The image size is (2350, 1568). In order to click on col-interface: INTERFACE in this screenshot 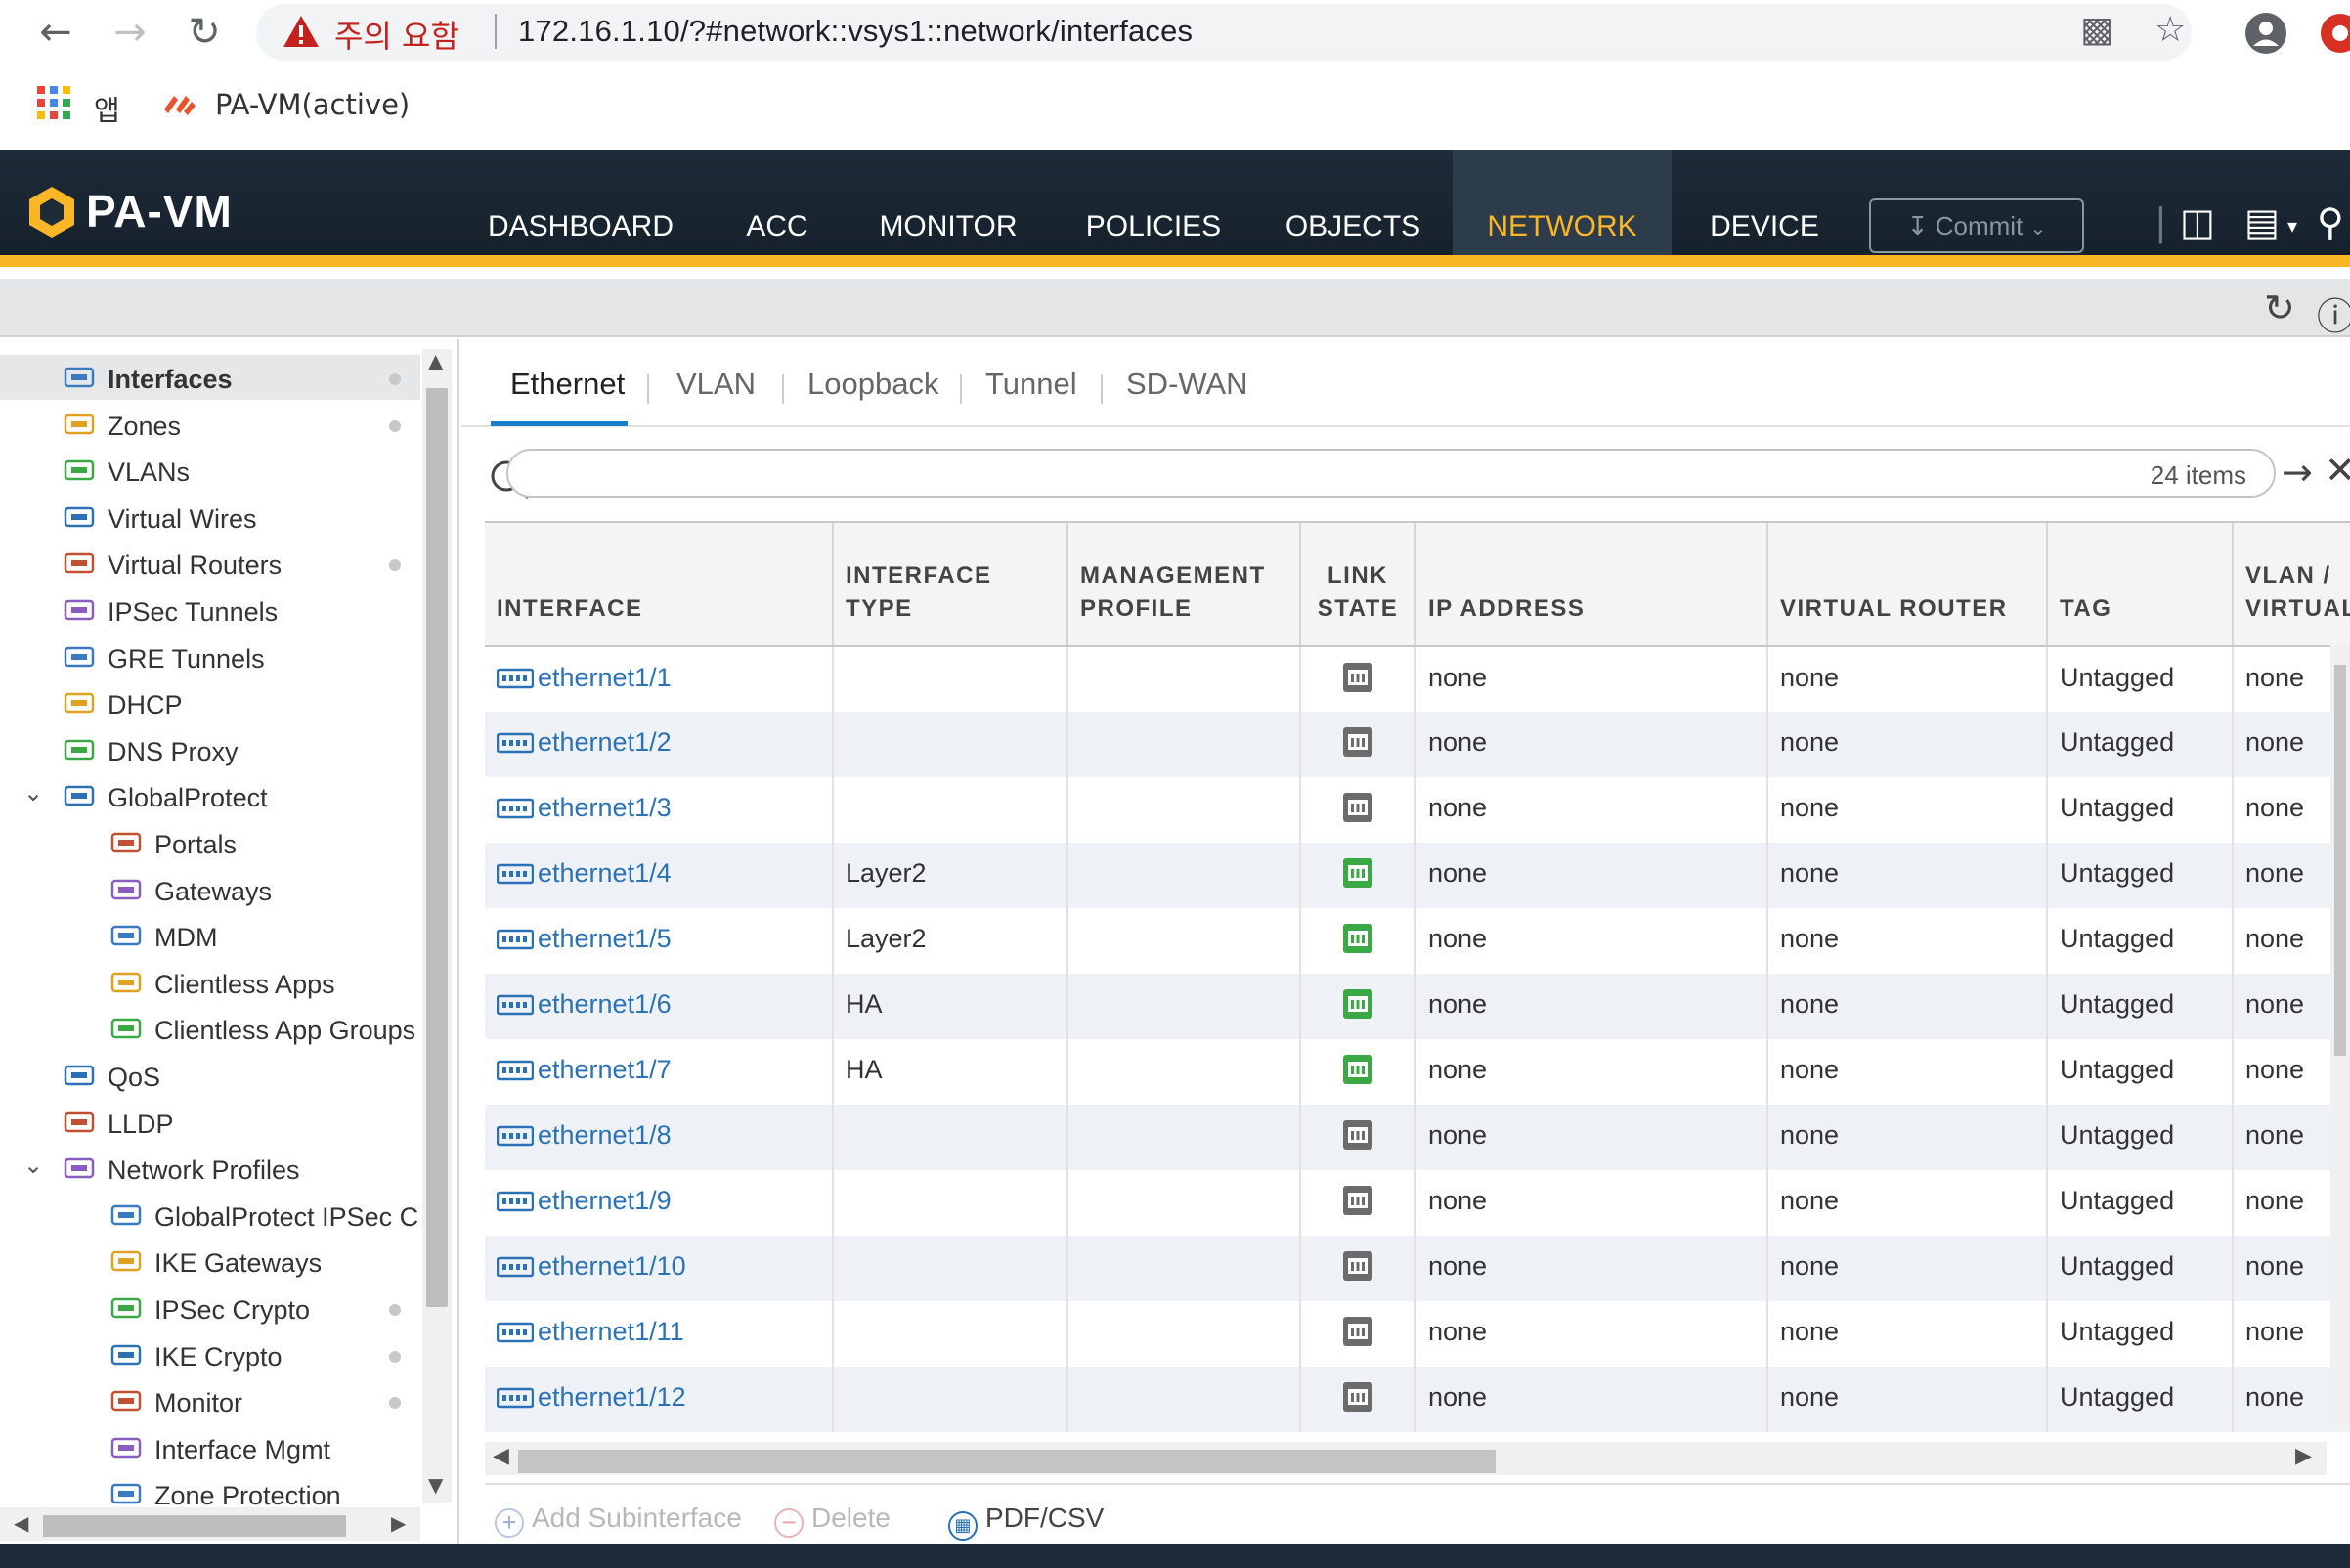, I will do `click(659, 585)`.